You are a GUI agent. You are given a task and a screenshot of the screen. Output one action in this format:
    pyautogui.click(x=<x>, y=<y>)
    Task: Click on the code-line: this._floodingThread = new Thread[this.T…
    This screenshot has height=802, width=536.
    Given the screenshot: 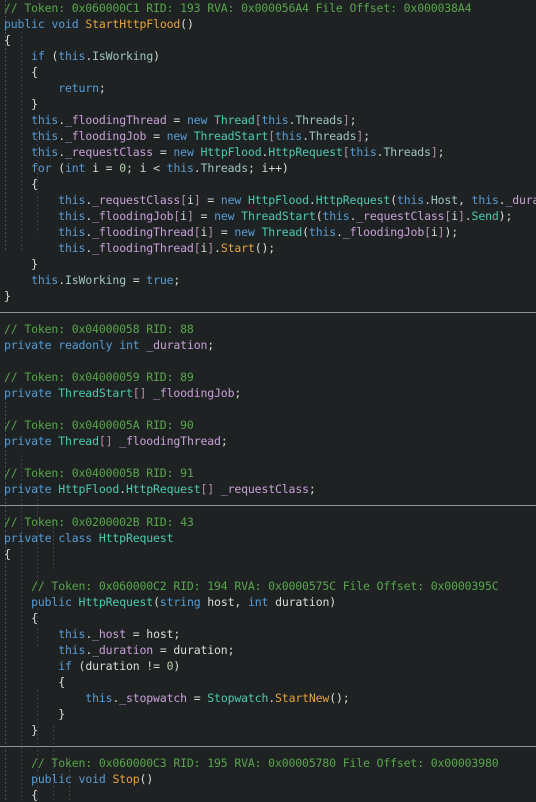 What is the action you would take?
    pyautogui.click(x=268, y=120)
    